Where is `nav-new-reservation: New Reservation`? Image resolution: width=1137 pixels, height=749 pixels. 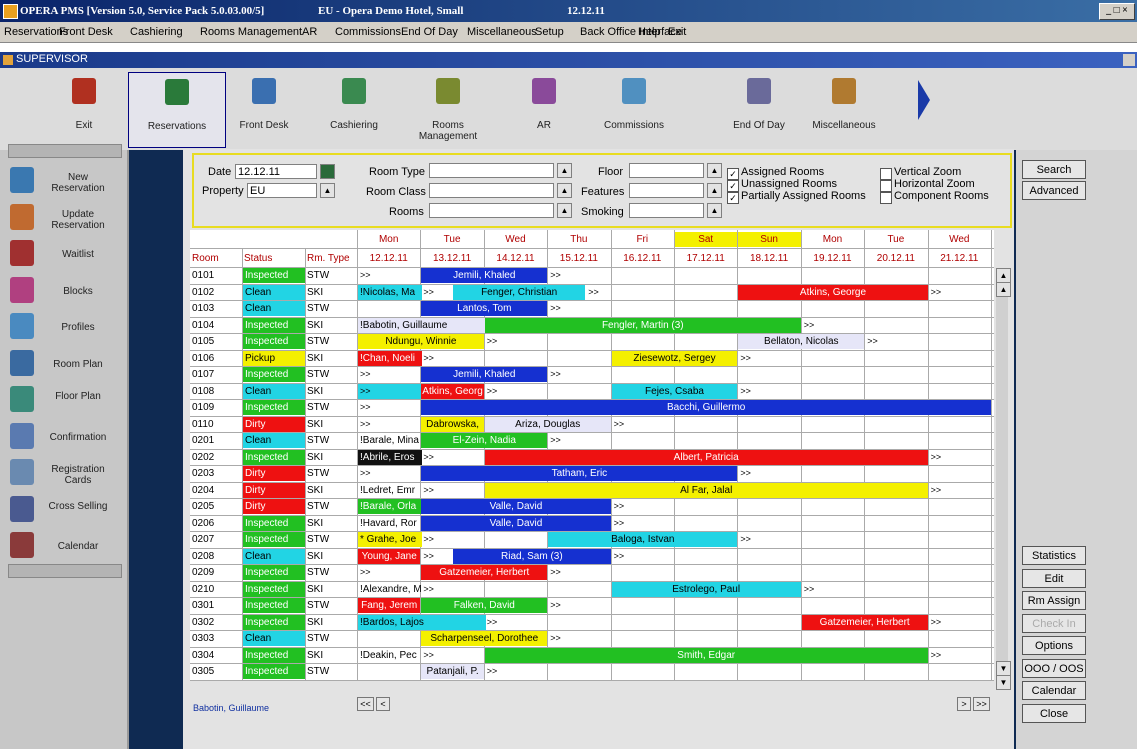 nav-new-reservation: New Reservation is located at coordinates (62, 181).